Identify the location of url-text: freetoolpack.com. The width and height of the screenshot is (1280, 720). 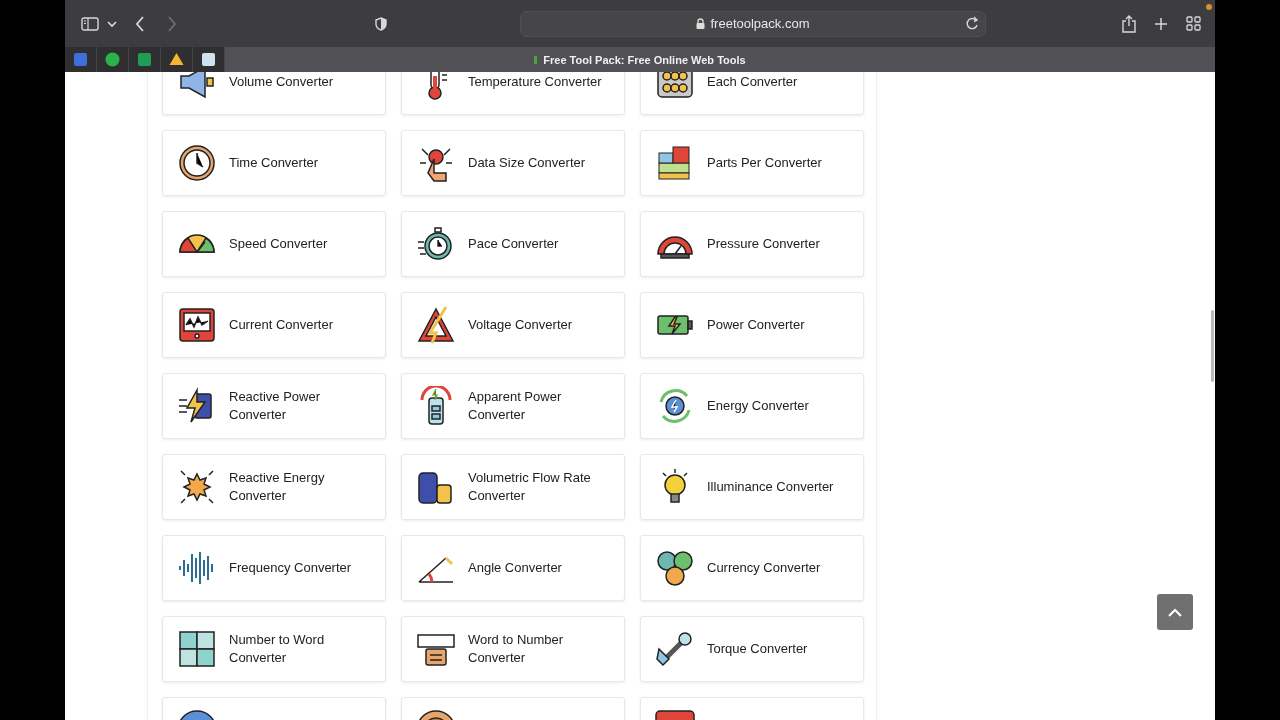
(760, 23).